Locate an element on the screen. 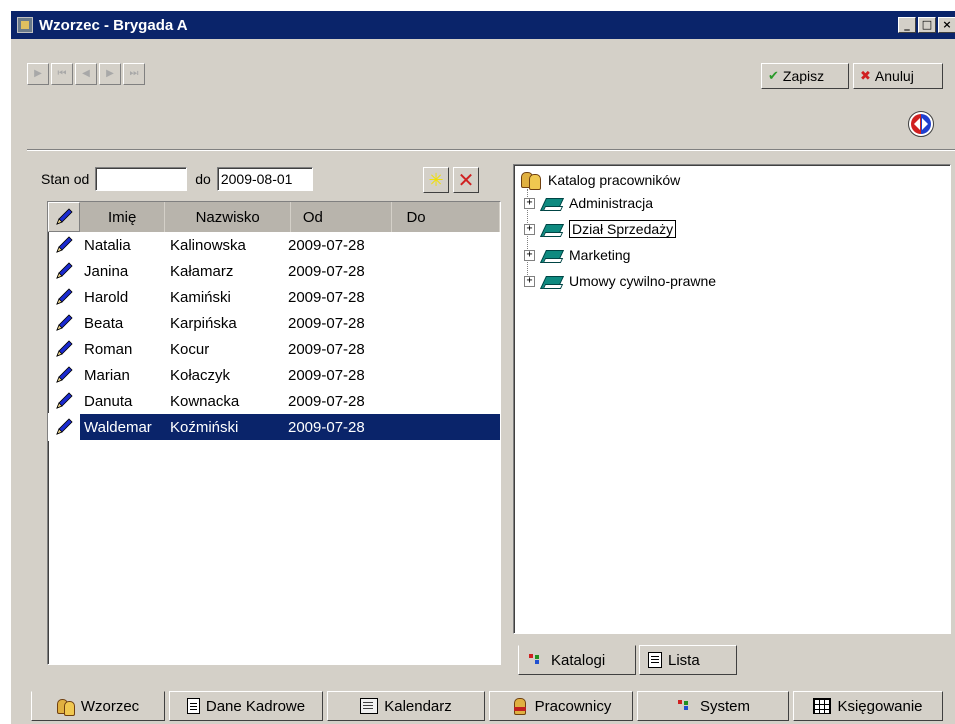 The width and height of the screenshot is (955, 724). save-button: ✔ Zapisz is located at coordinates (805, 76).